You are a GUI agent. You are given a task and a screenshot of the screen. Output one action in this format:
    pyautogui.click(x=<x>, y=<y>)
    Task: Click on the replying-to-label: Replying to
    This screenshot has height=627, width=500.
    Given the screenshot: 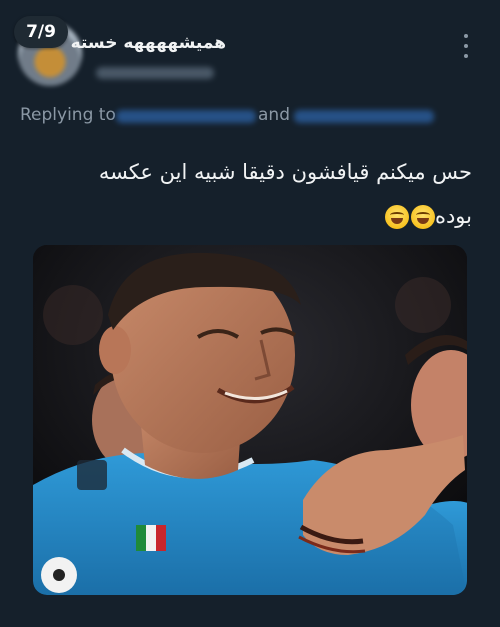 What is the action you would take?
    pyautogui.click(x=68, y=115)
    